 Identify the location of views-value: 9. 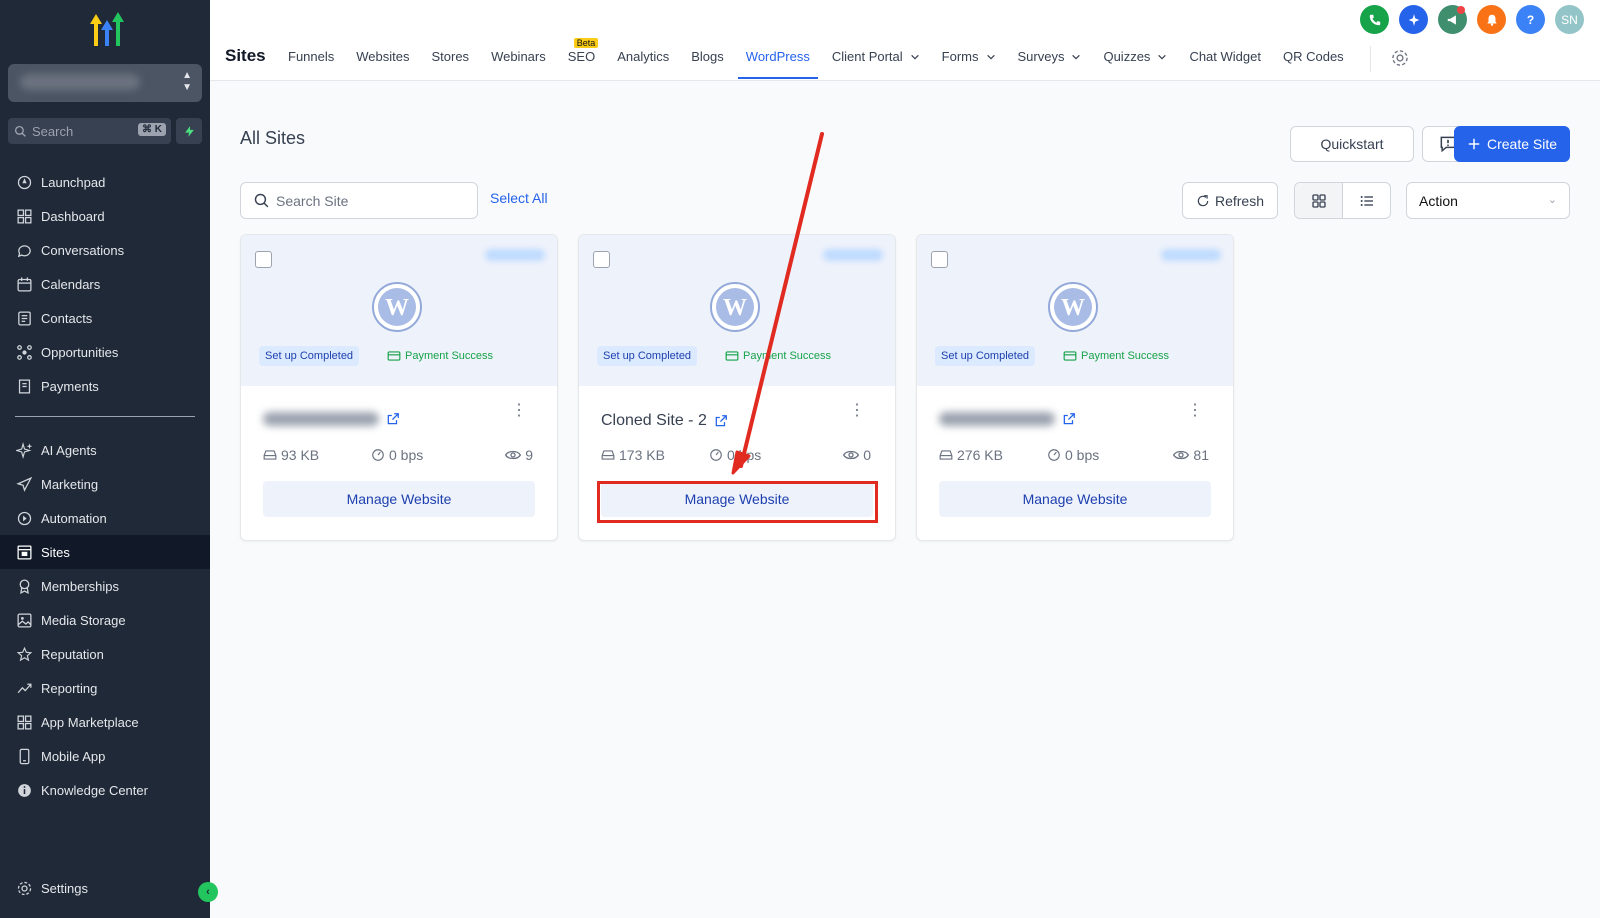
(529, 455).